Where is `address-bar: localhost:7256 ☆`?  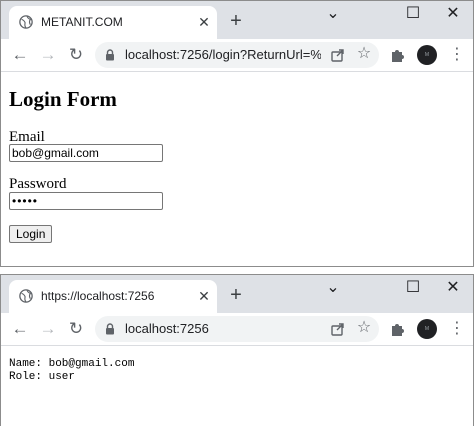
address-bar: localhost:7256 ☆ is located at coordinates (237, 329).